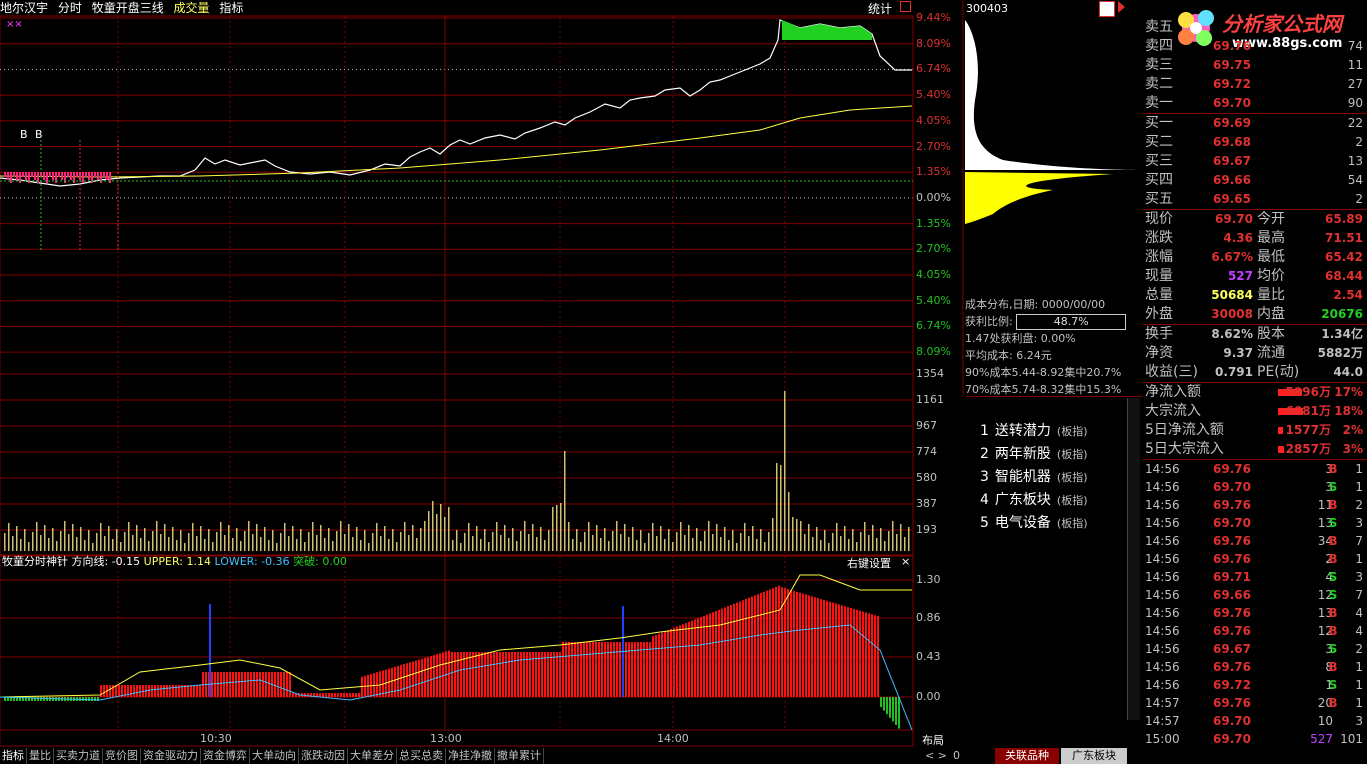 This screenshot has width=1367, height=764. I want to click on bottom-tab: 竞价图, so click(122, 756).